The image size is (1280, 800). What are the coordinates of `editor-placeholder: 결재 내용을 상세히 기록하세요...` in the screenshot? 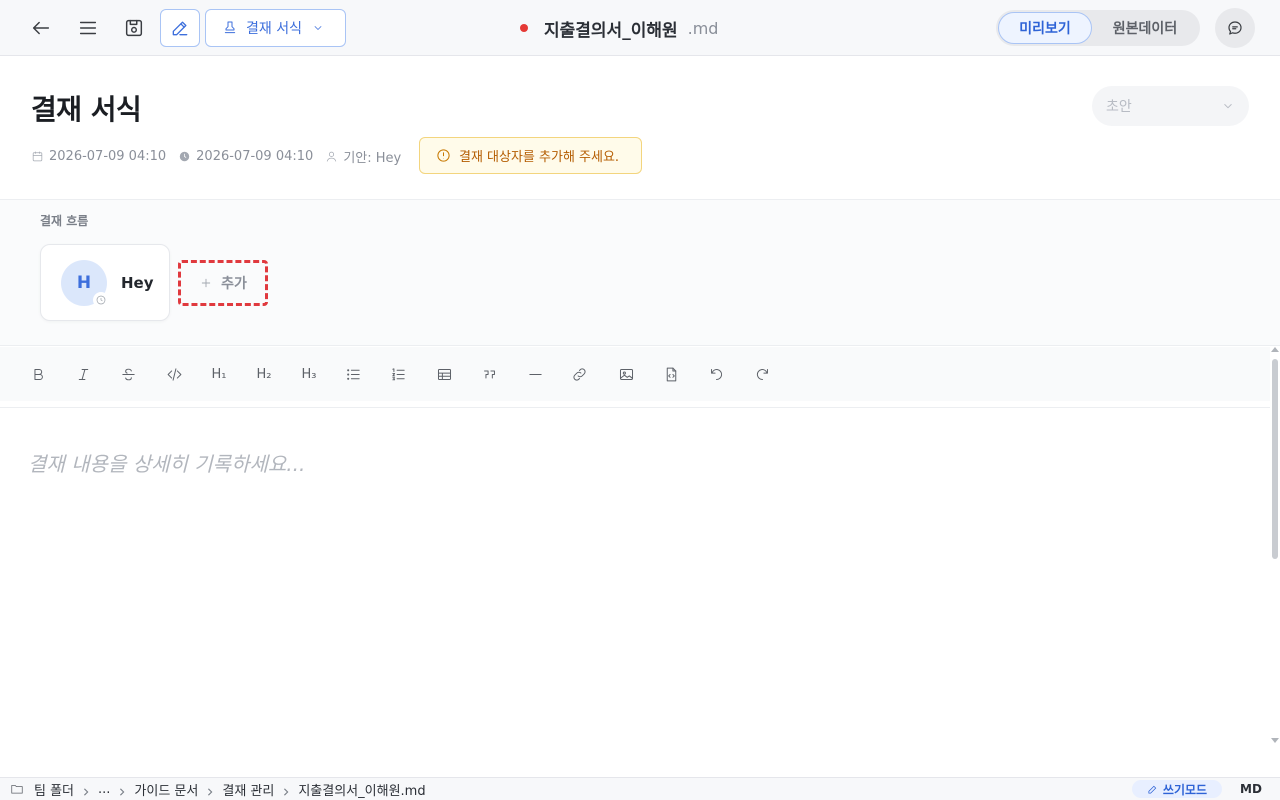 It's located at (166, 462).